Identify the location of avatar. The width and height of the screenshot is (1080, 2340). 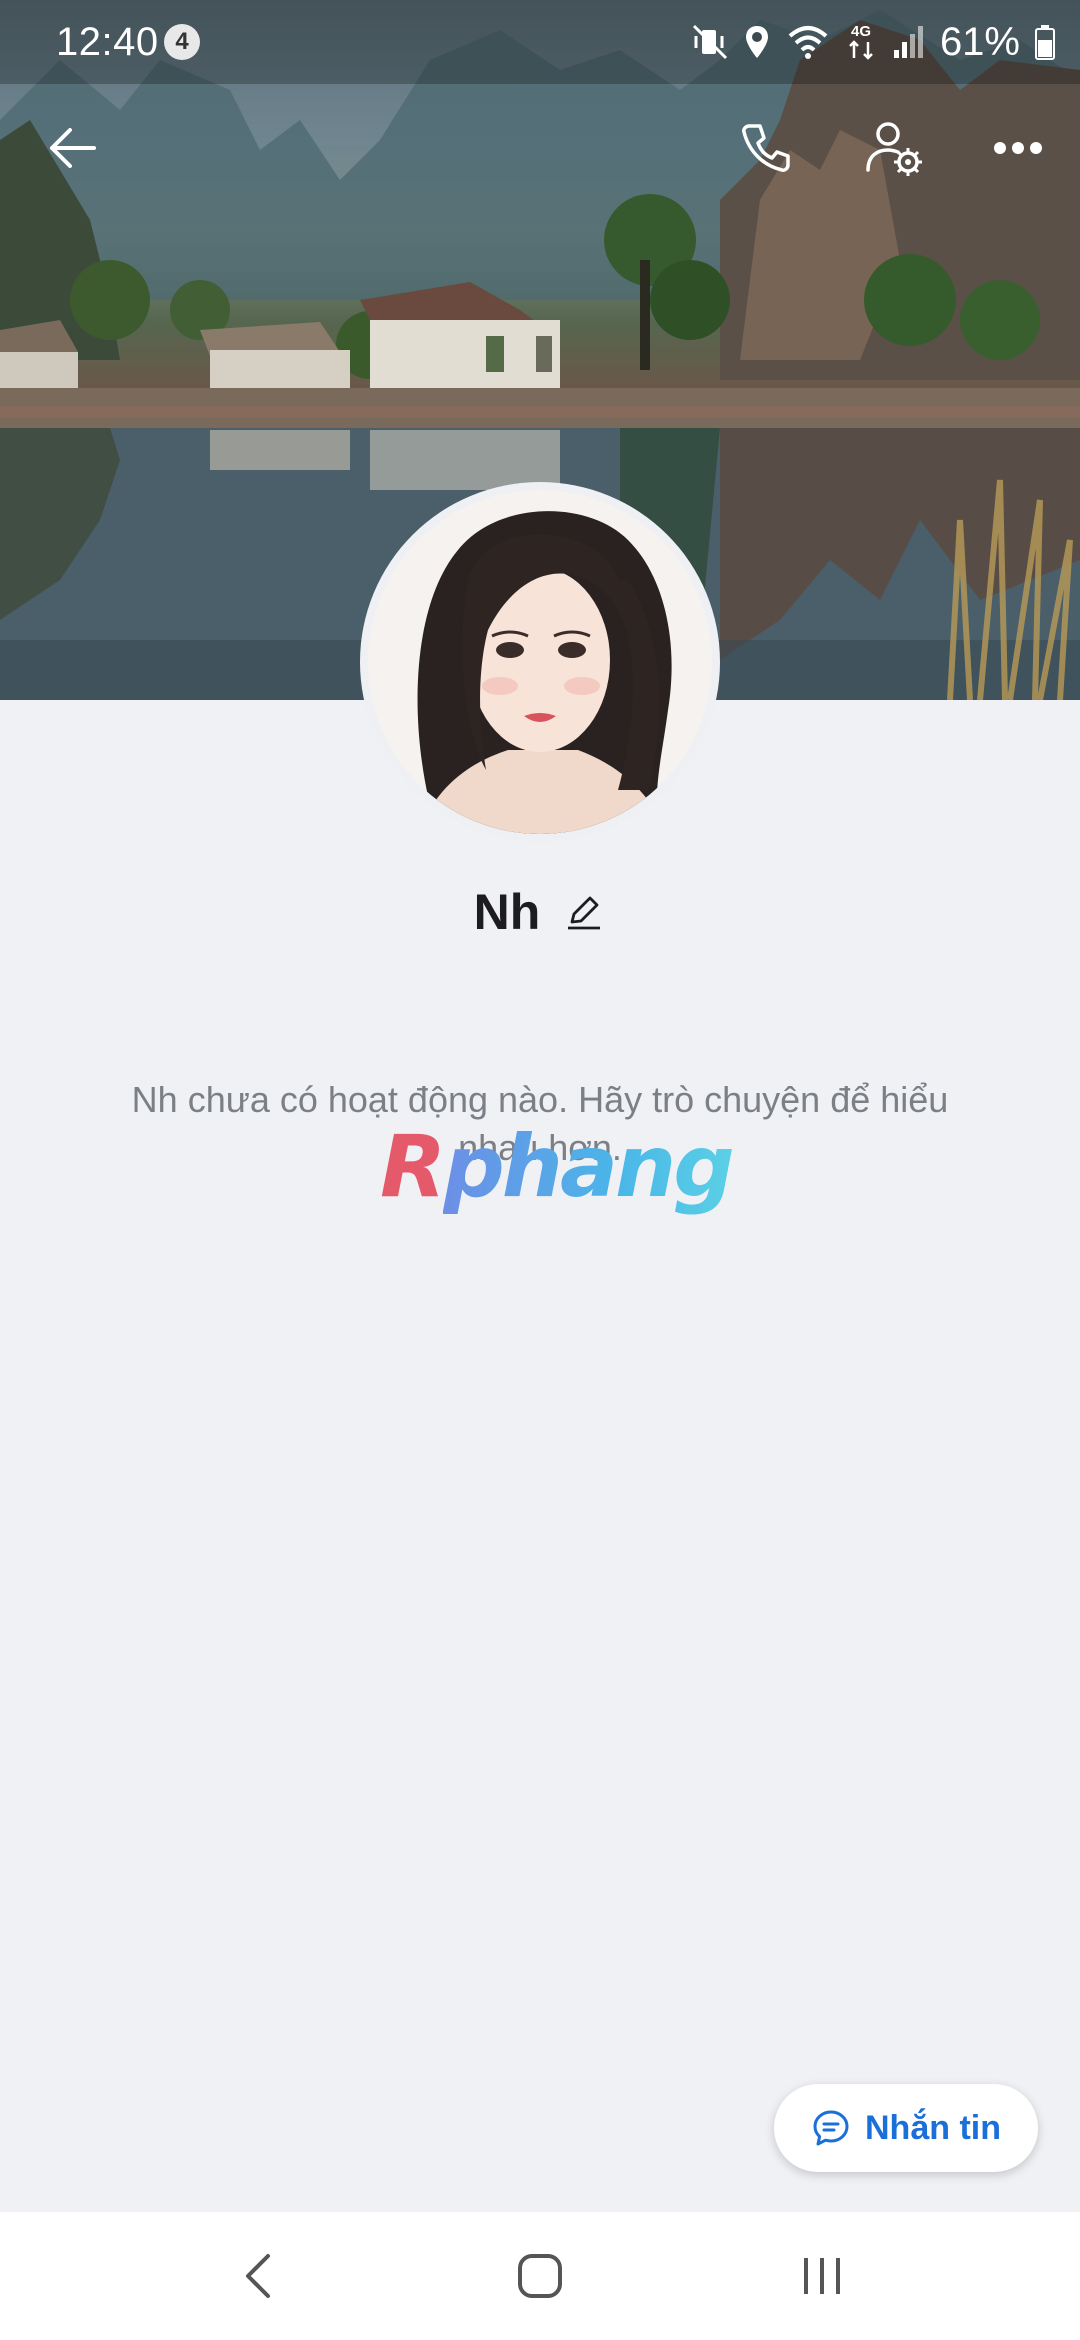
(540, 662).